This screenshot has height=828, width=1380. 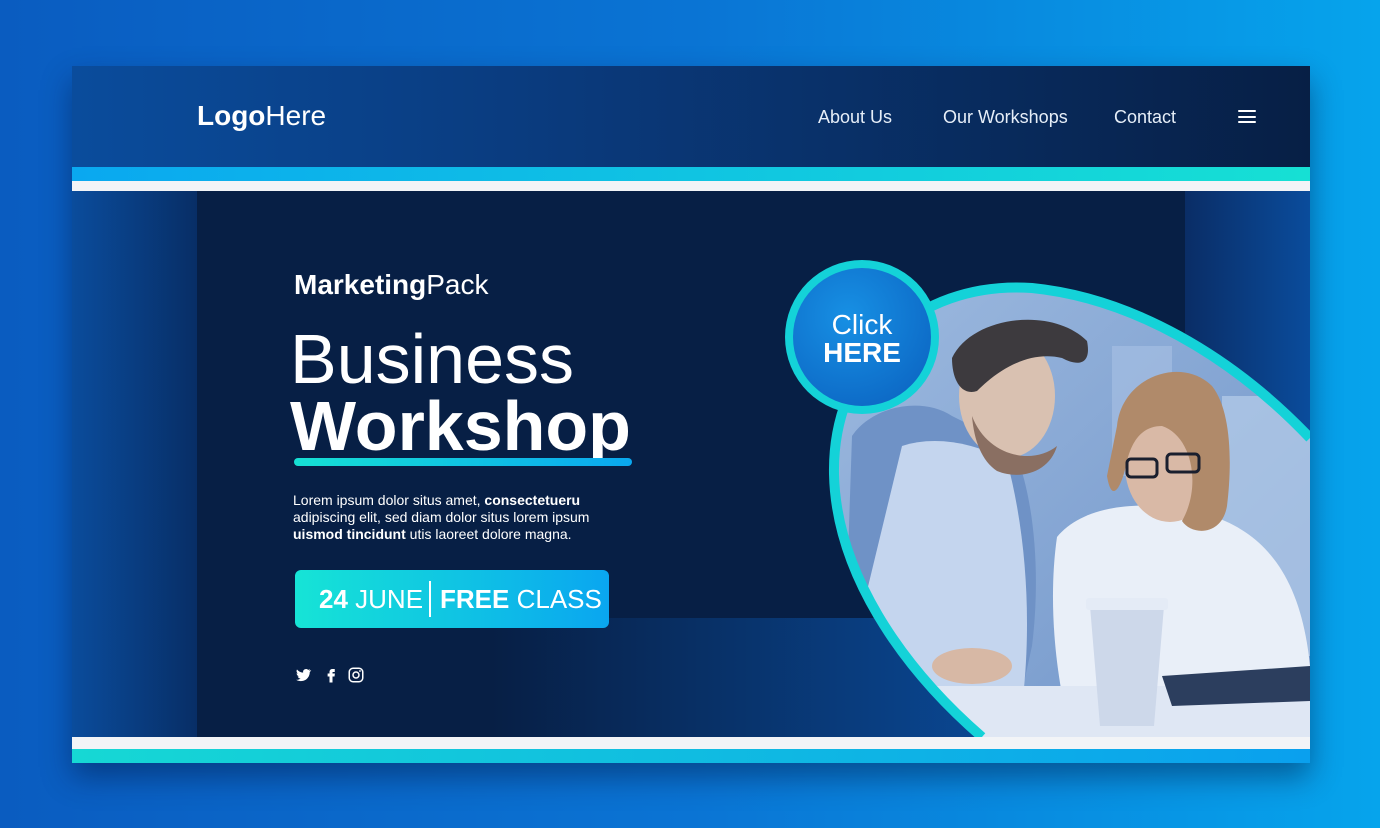 I want to click on desc-bold-1: consectetueru, so click(x=532, y=500).